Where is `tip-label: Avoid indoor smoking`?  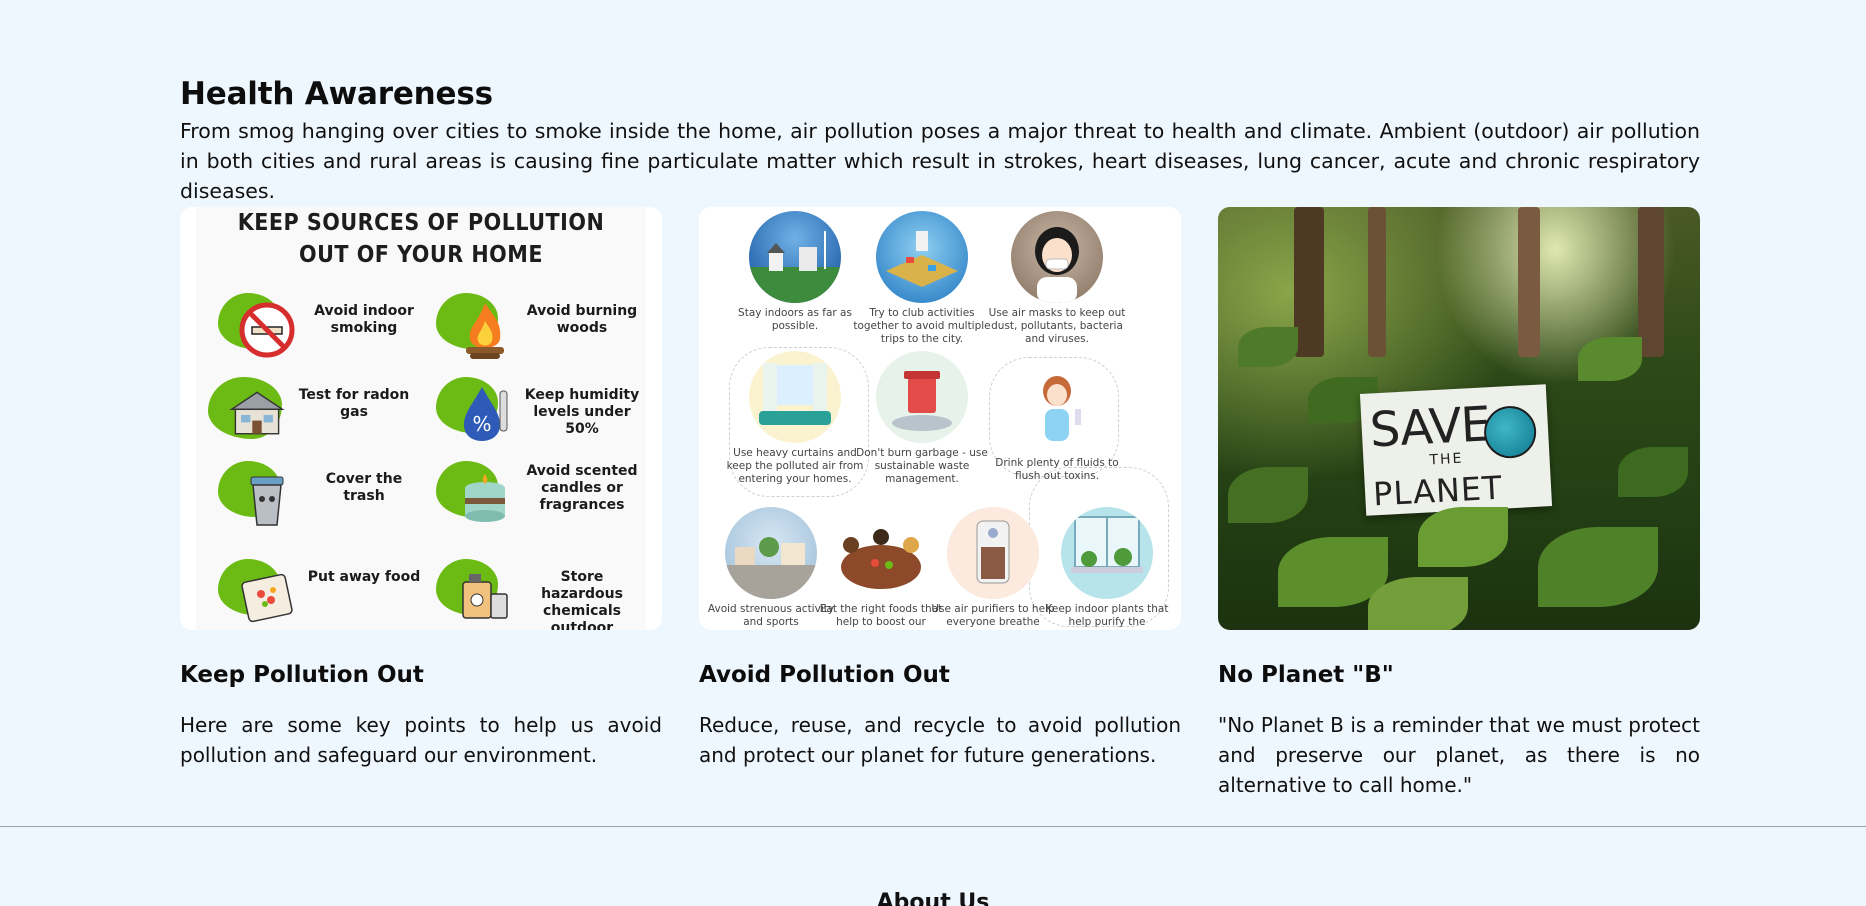
tip-label: Avoid indoor smoking is located at coordinates (364, 319).